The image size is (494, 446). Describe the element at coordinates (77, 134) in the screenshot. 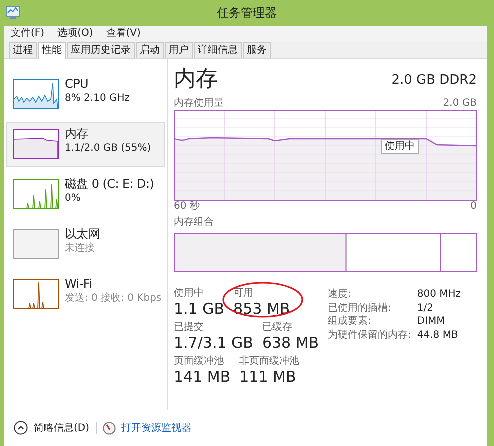

I see `resource-name: 内存` at that location.